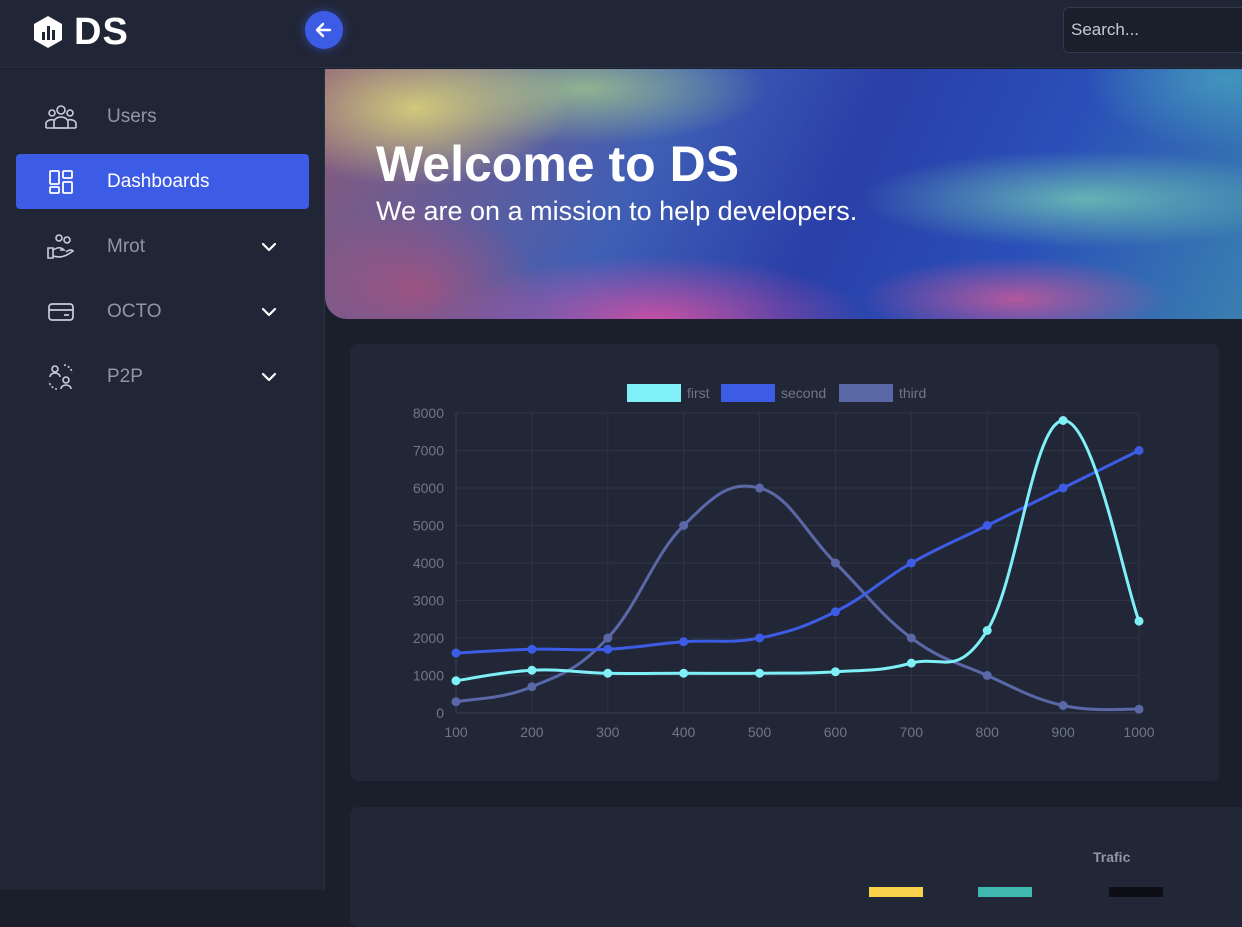  I want to click on sidebar-item-label: P2P, so click(125, 376).